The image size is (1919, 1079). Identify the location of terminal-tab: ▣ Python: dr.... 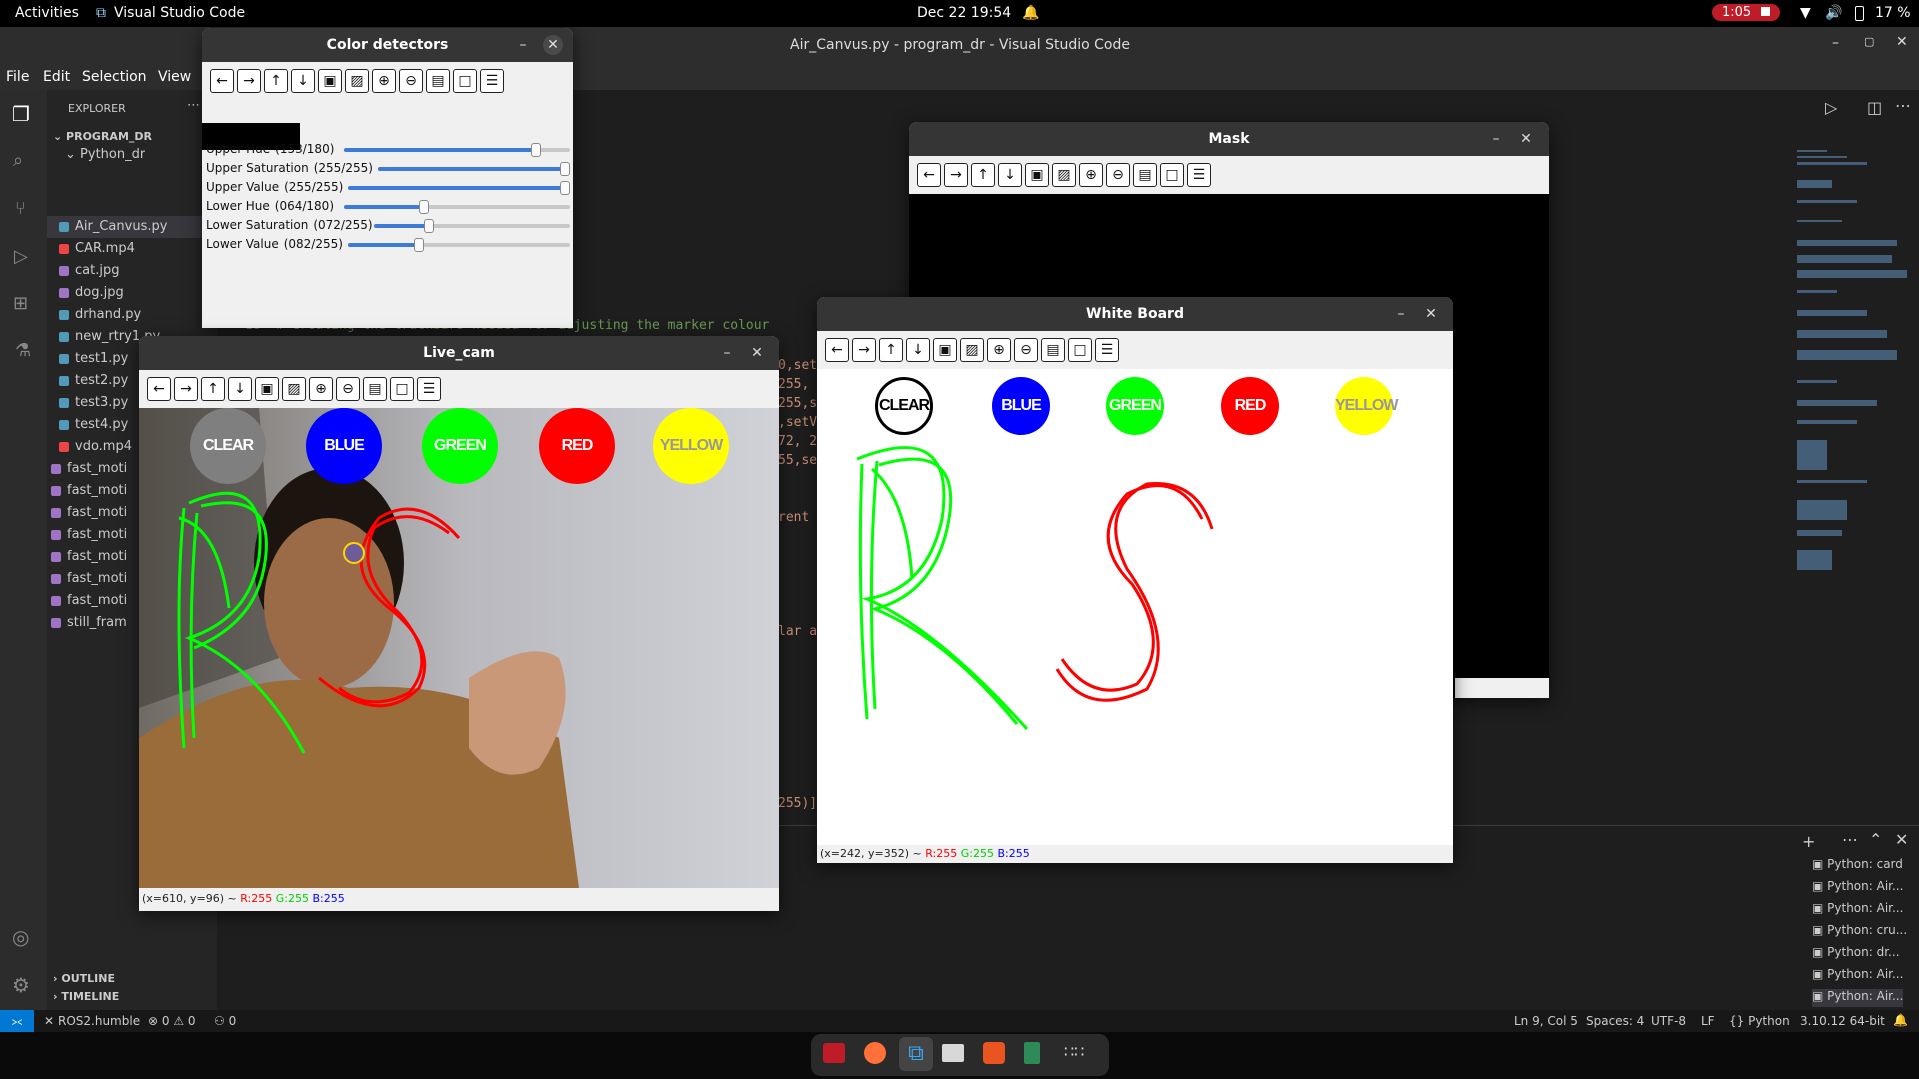
(1856, 954).